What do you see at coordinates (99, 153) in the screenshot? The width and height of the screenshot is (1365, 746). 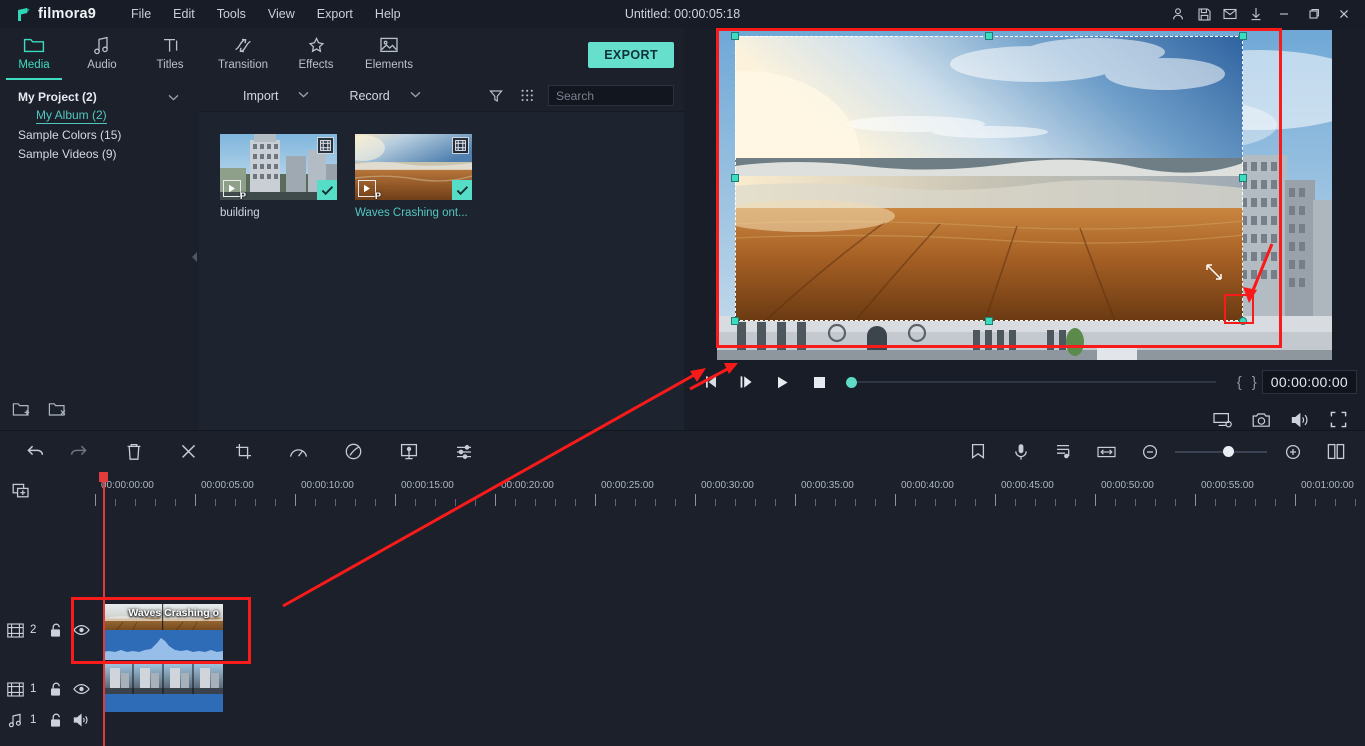 I see `library-item-sample-videos: Sample Videos (9)` at bounding box center [99, 153].